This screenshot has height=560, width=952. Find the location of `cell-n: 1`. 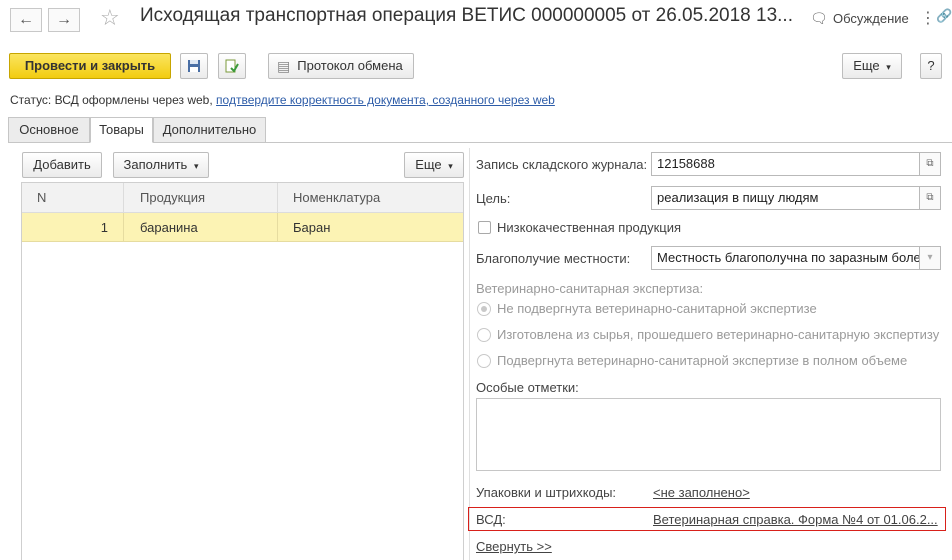

cell-n: 1 is located at coordinates (104, 227).